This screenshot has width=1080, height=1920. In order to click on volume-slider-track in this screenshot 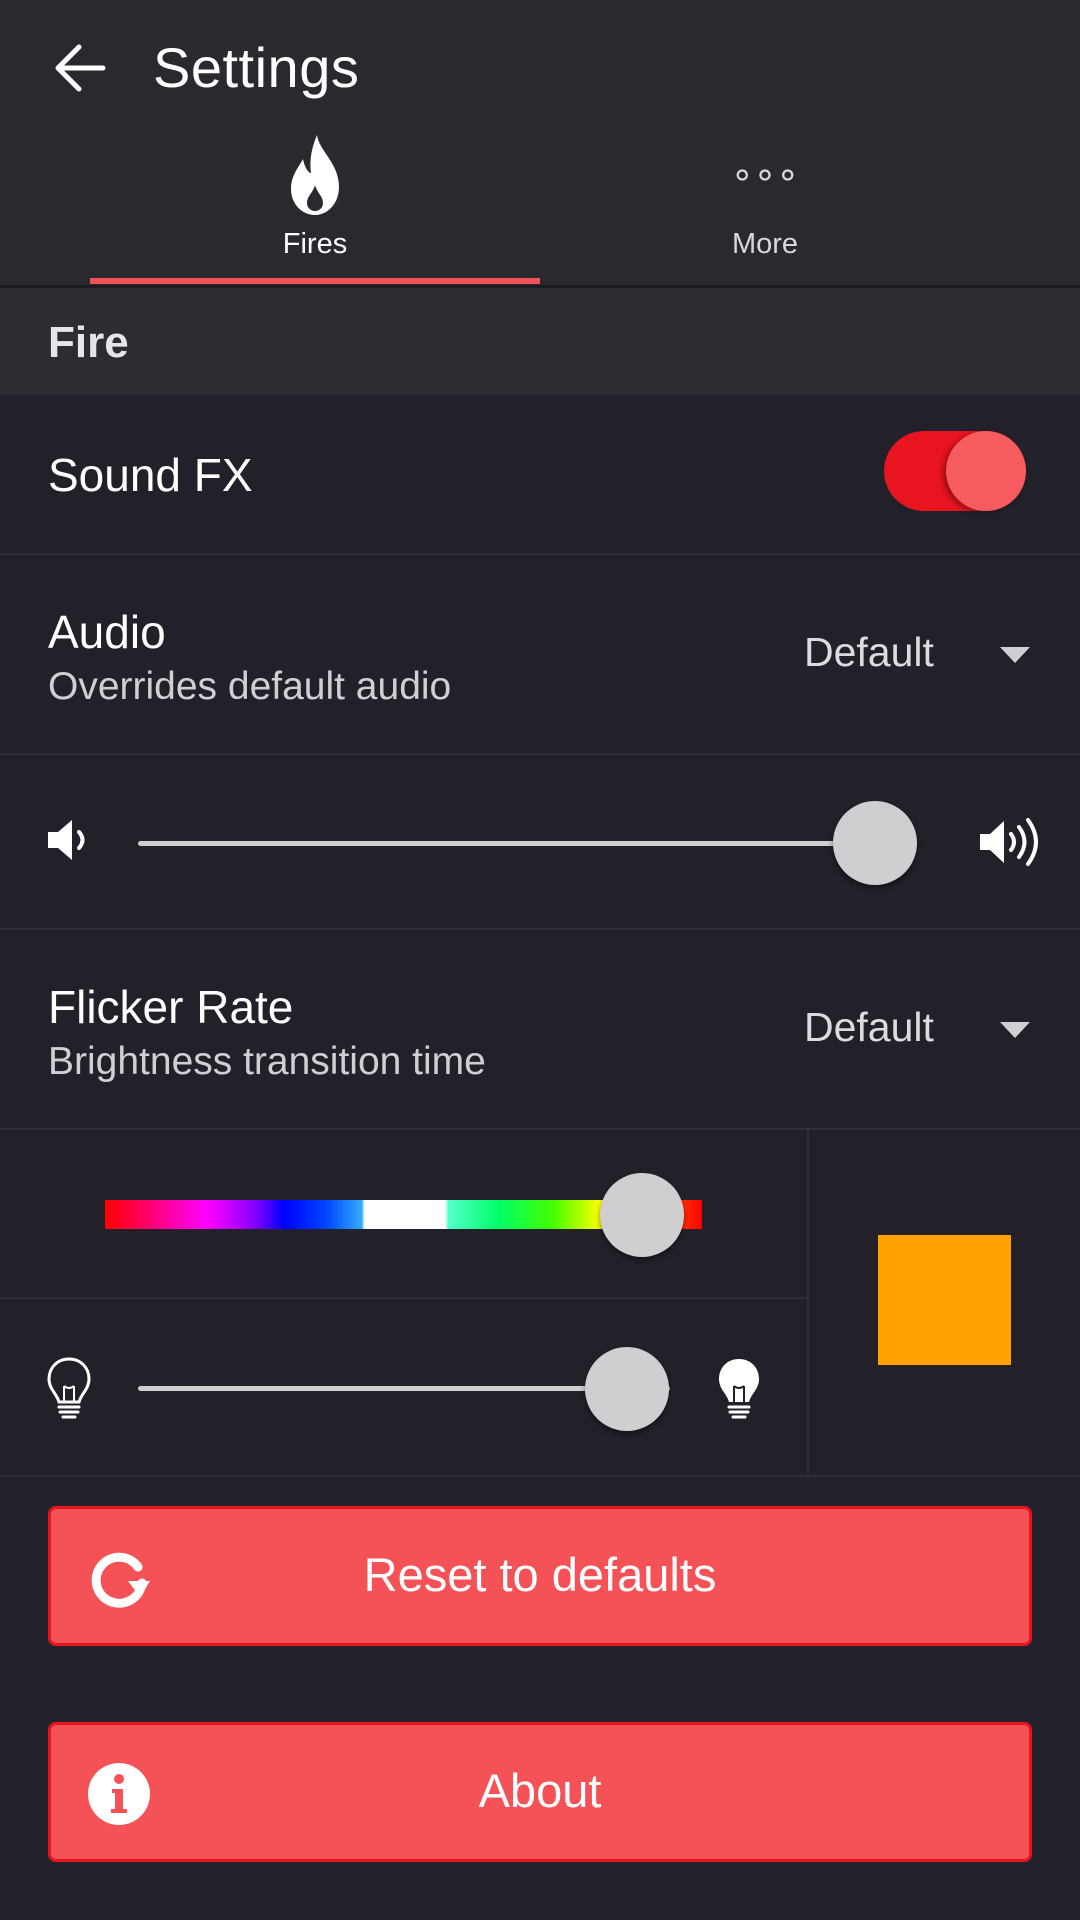, I will do `click(518, 843)`.